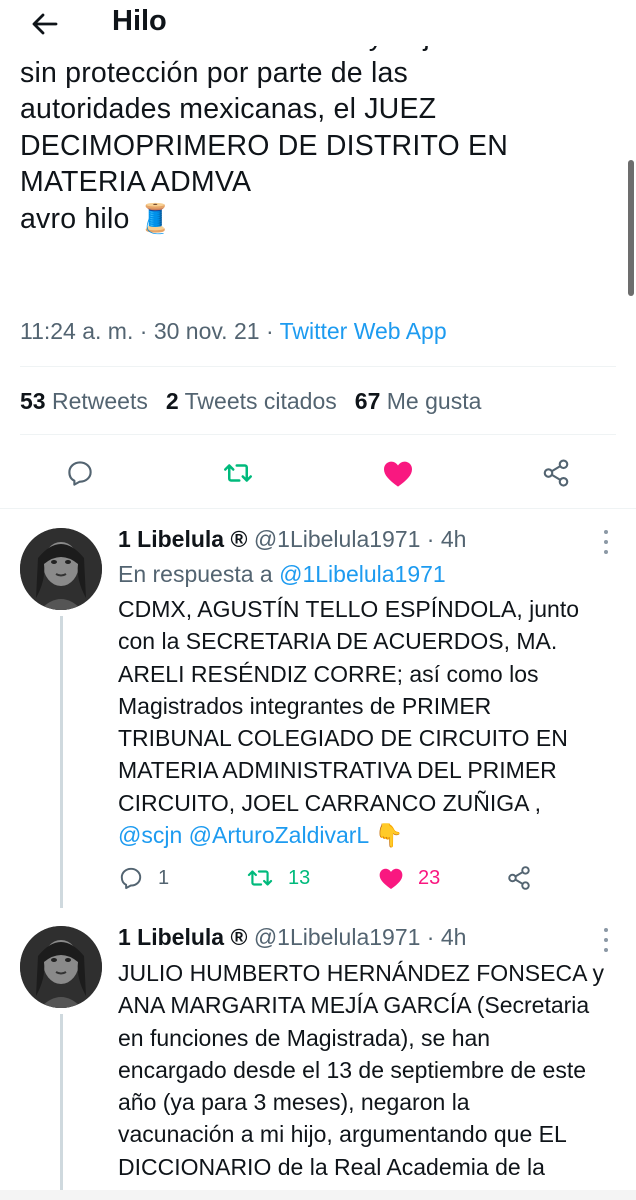 This screenshot has height=1200, width=636. I want to click on top-bar: Hilo, so click(318, 23).